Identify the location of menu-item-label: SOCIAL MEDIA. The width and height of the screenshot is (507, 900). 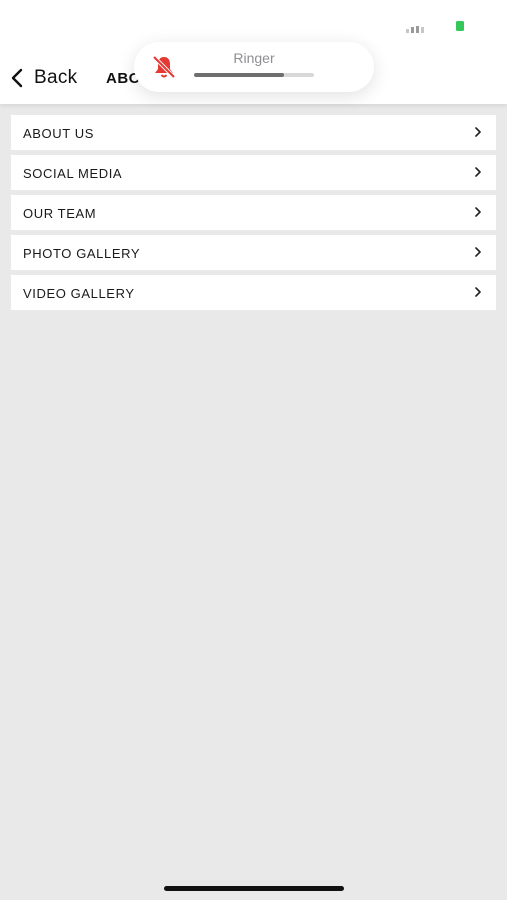
(73, 173).